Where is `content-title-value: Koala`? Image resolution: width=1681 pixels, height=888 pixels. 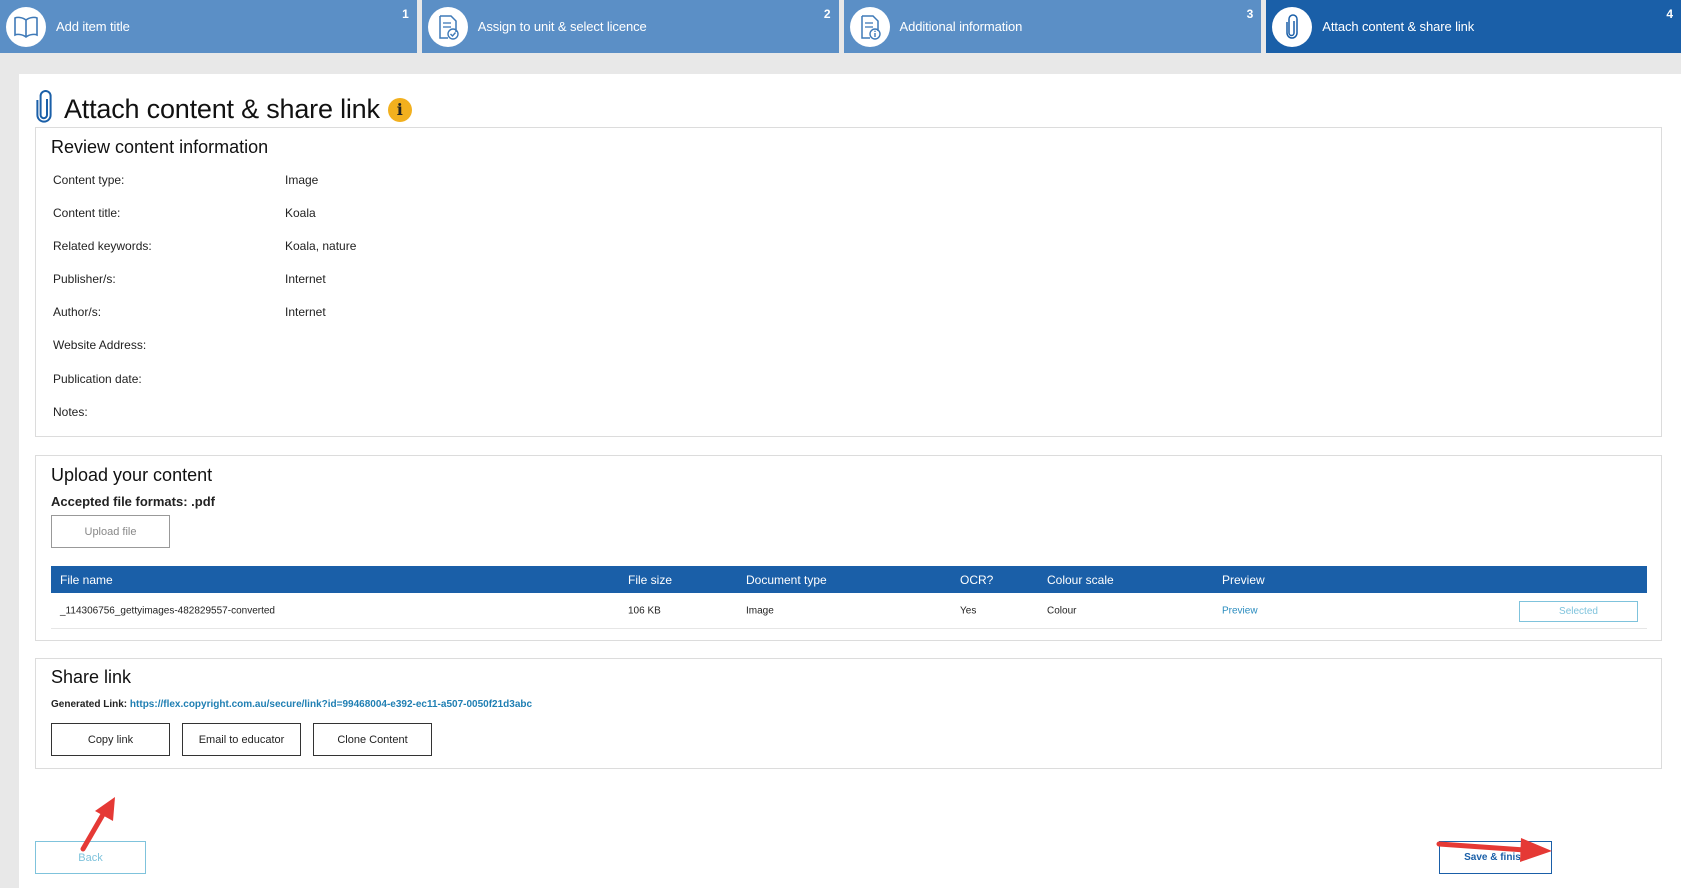
content-title-value: Koala is located at coordinates (300, 213).